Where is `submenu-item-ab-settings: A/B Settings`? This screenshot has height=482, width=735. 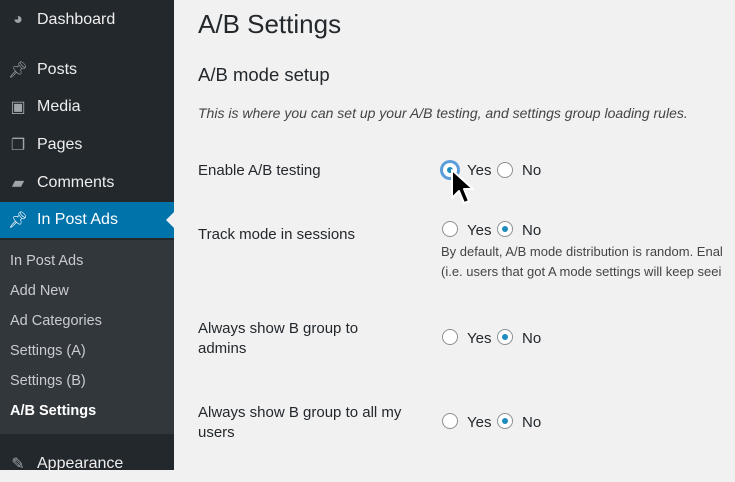 submenu-item-ab-settings: A/B Settings is located at coordinates (53, 411).